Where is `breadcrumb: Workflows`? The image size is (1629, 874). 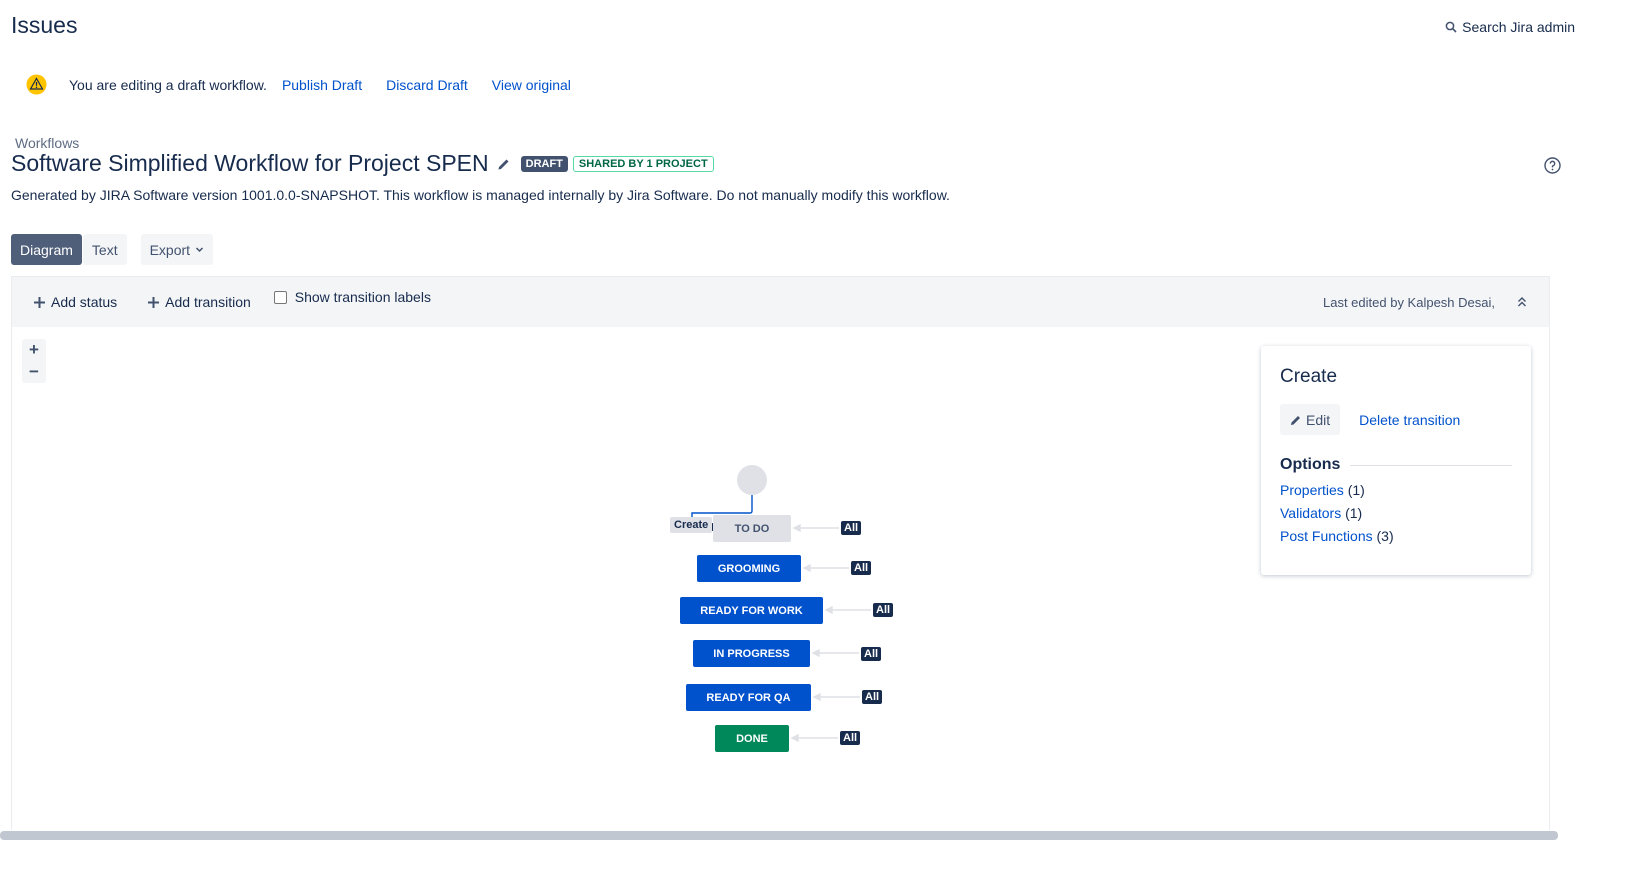
breadcrumb: Workflows is located at coordinates (47, 143).